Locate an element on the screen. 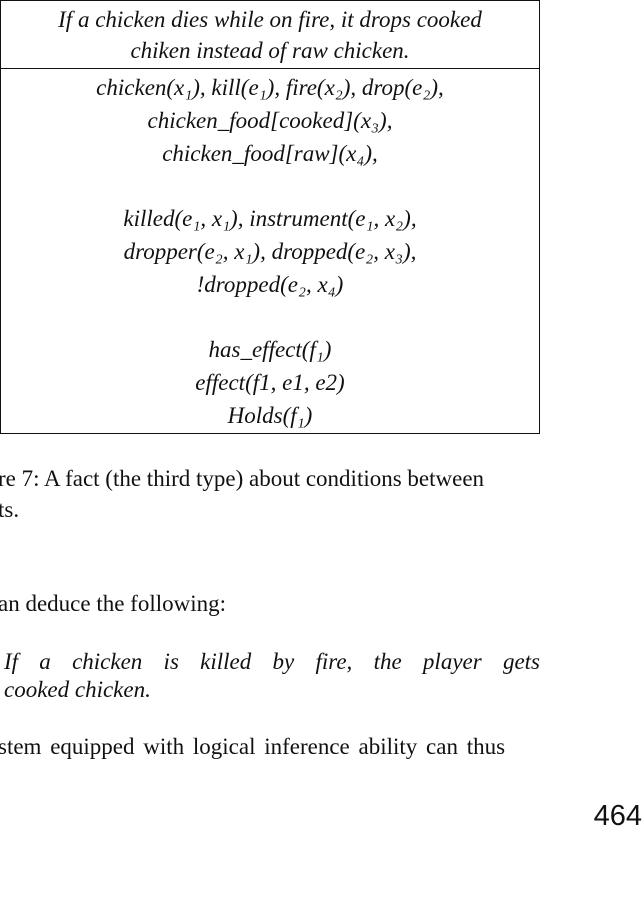 This screenshot has height=905, width=642. formula-line: chicken_food[raw](x₄), is located at coordinates (270, 153).